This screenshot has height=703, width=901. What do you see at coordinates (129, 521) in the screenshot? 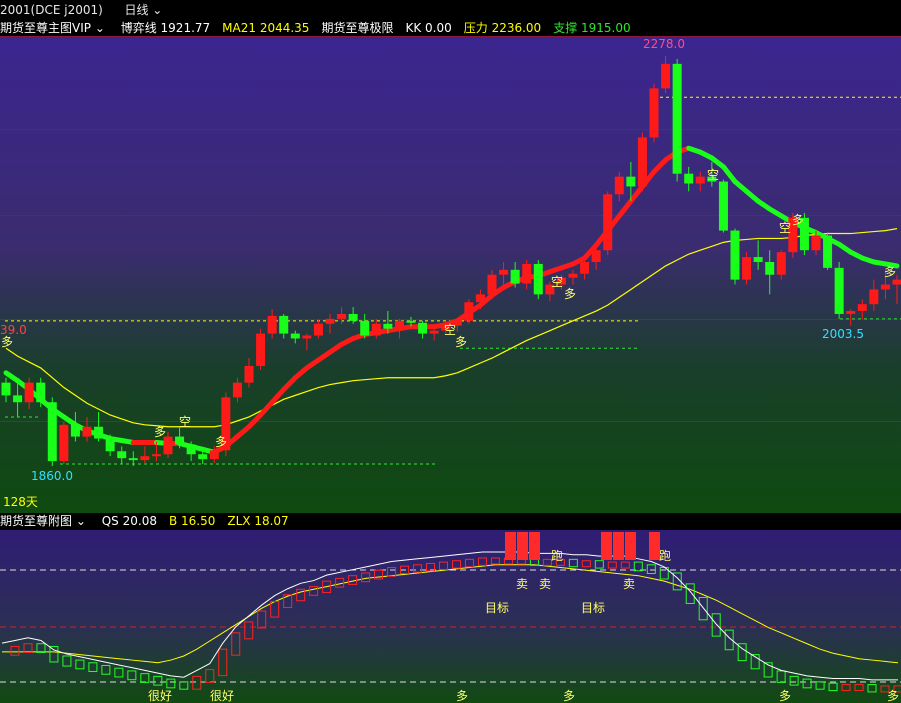
I see `sub-header-item: QS 20.08` at bounding box center [129, 521].